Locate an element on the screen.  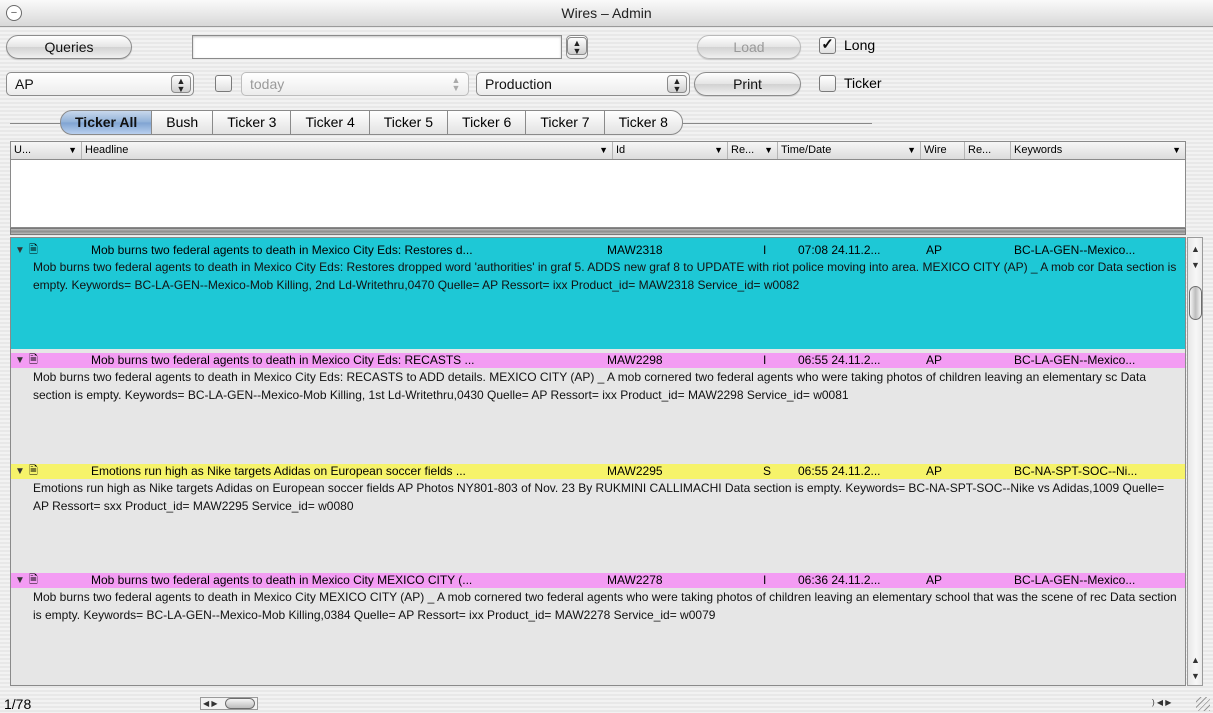
column-time-label: Time/Date is located at coordinates (806, 150).